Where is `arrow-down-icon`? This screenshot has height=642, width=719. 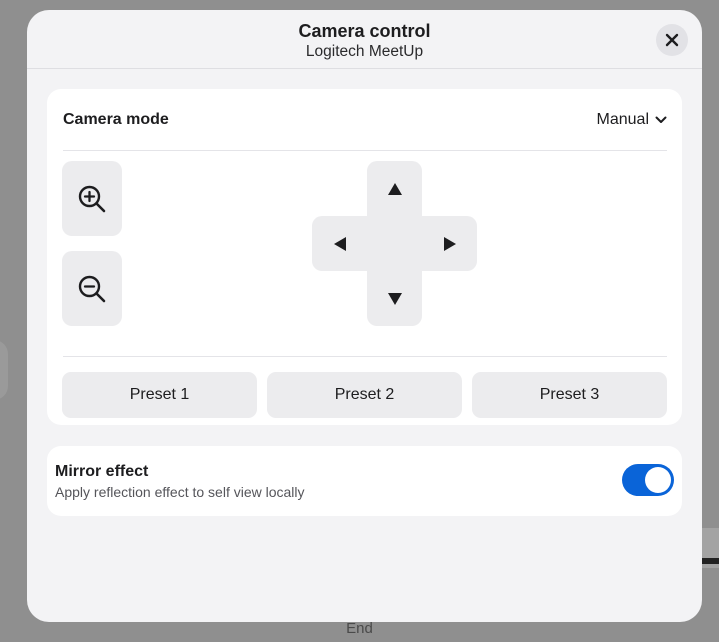 arrow-down-icon is located at coordinates (394, 298).